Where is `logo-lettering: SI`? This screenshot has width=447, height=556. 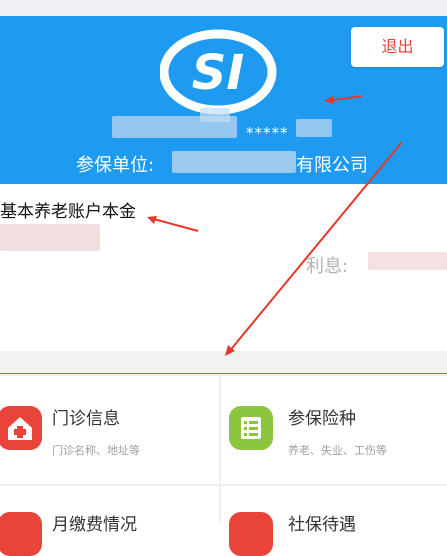
logo-lettering: SI is located at coordinates (218, 73).